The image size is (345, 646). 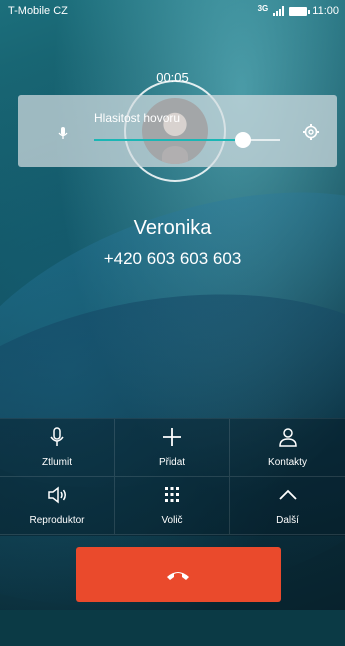 What do you see at coordinates (287, 494) in the screenshot?
I see `chevron-up-icon` at bounding box center [287, 494].